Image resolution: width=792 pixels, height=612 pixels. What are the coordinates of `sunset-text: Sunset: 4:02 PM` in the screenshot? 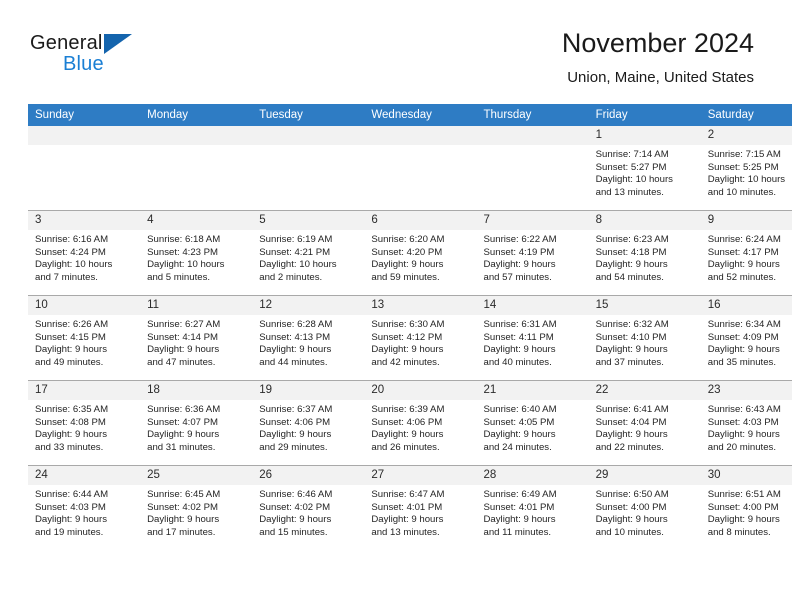 It's located at (295, 507).